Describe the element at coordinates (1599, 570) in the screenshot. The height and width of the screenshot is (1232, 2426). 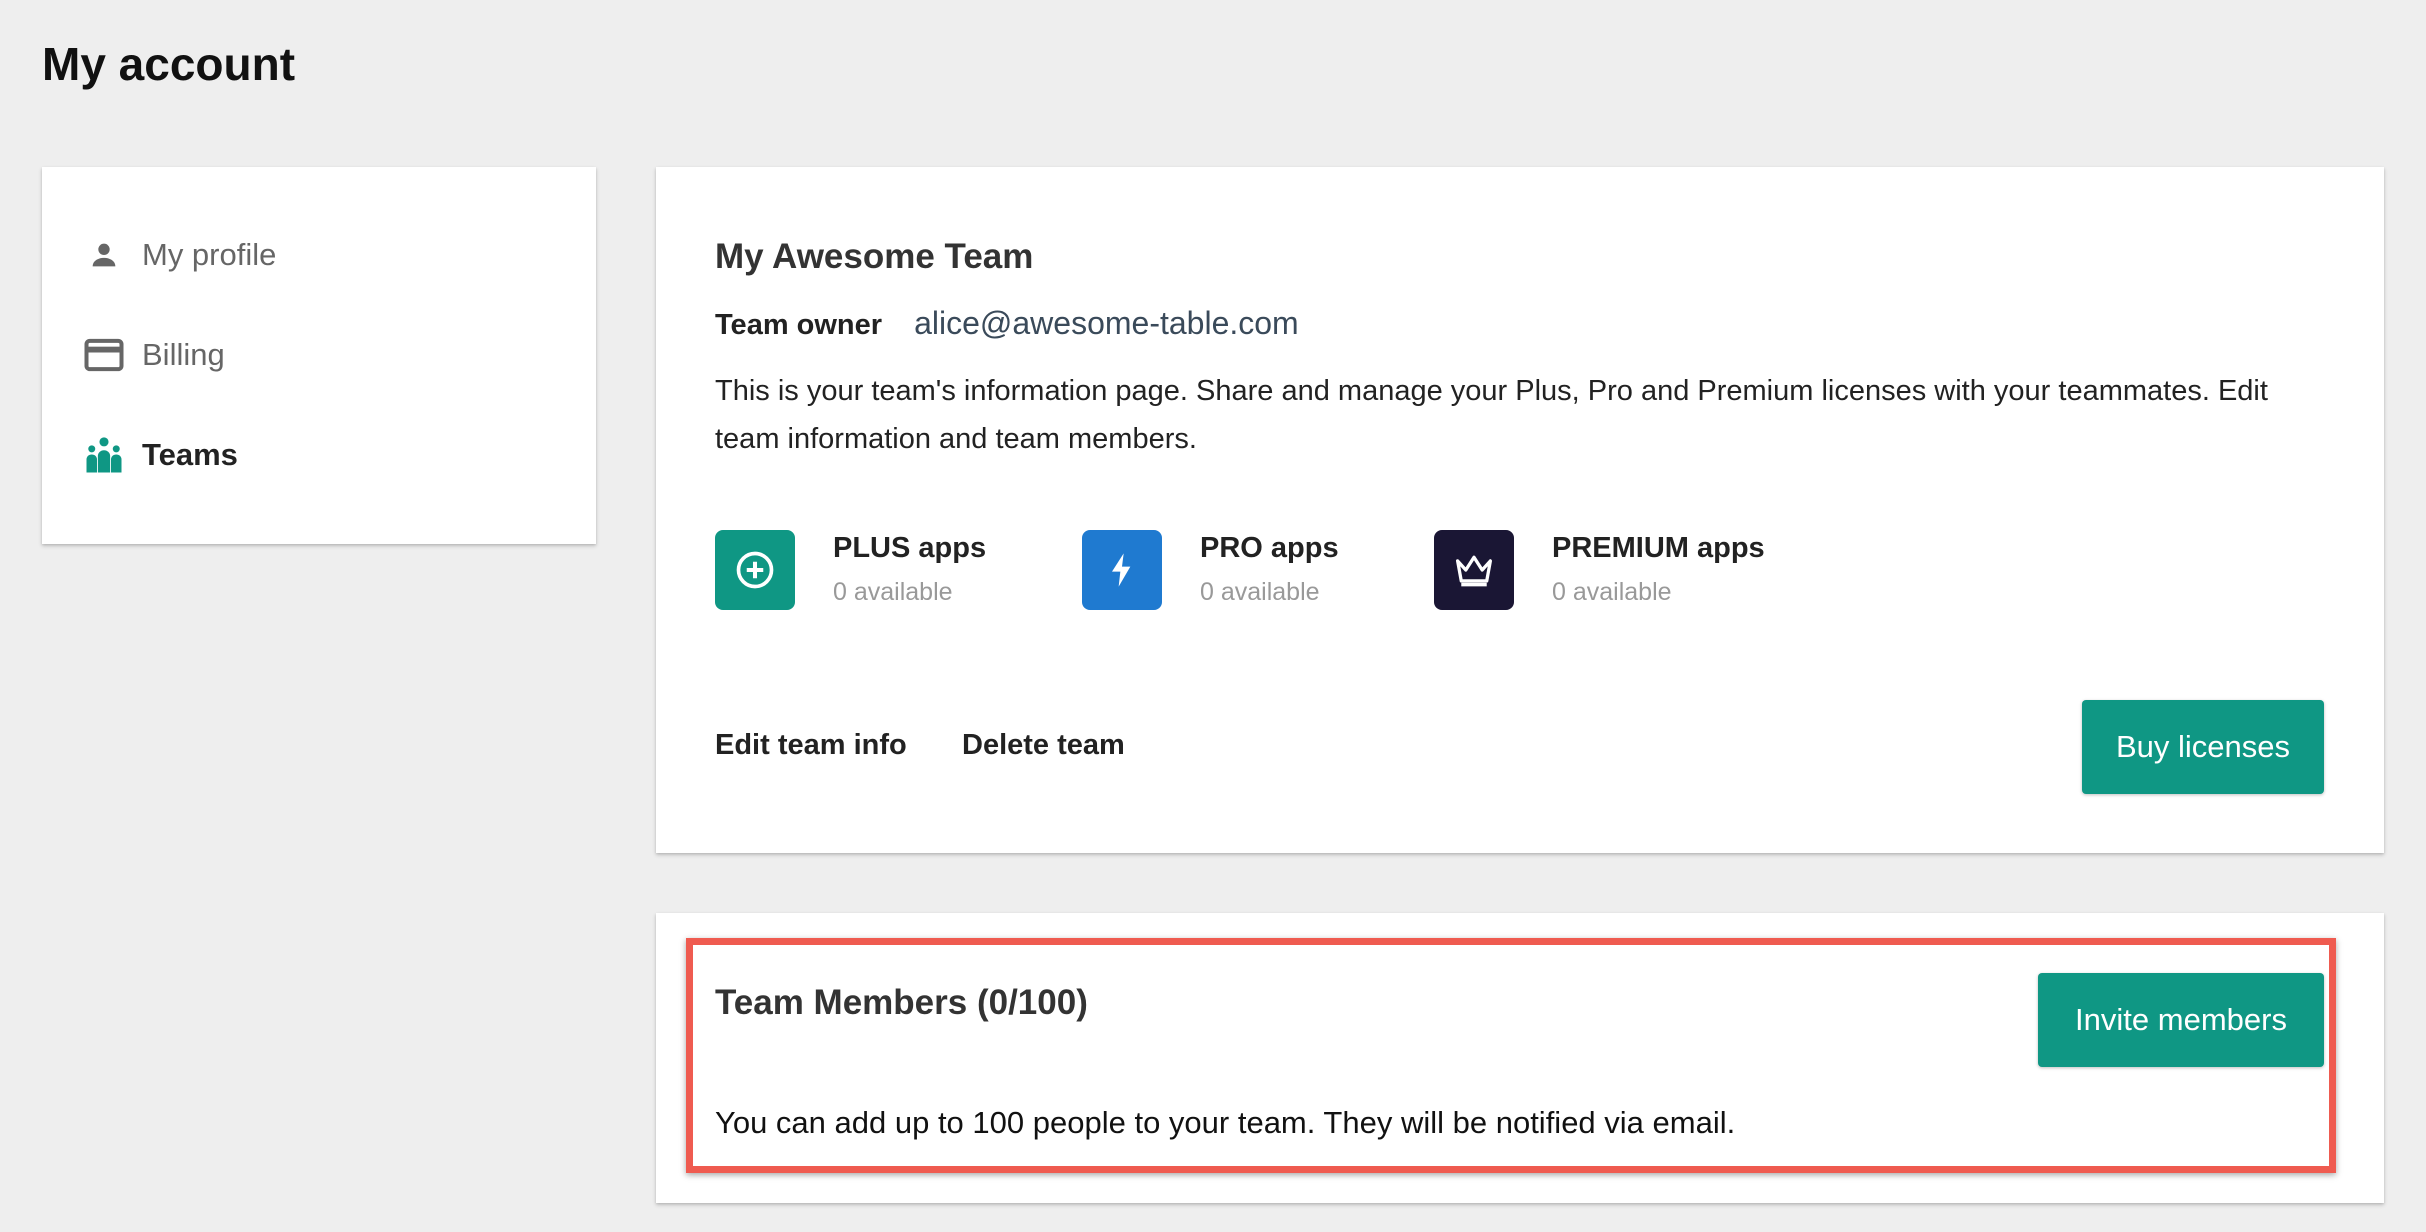
I see `license-premium: PREMIUM apps 0 available` at that location.